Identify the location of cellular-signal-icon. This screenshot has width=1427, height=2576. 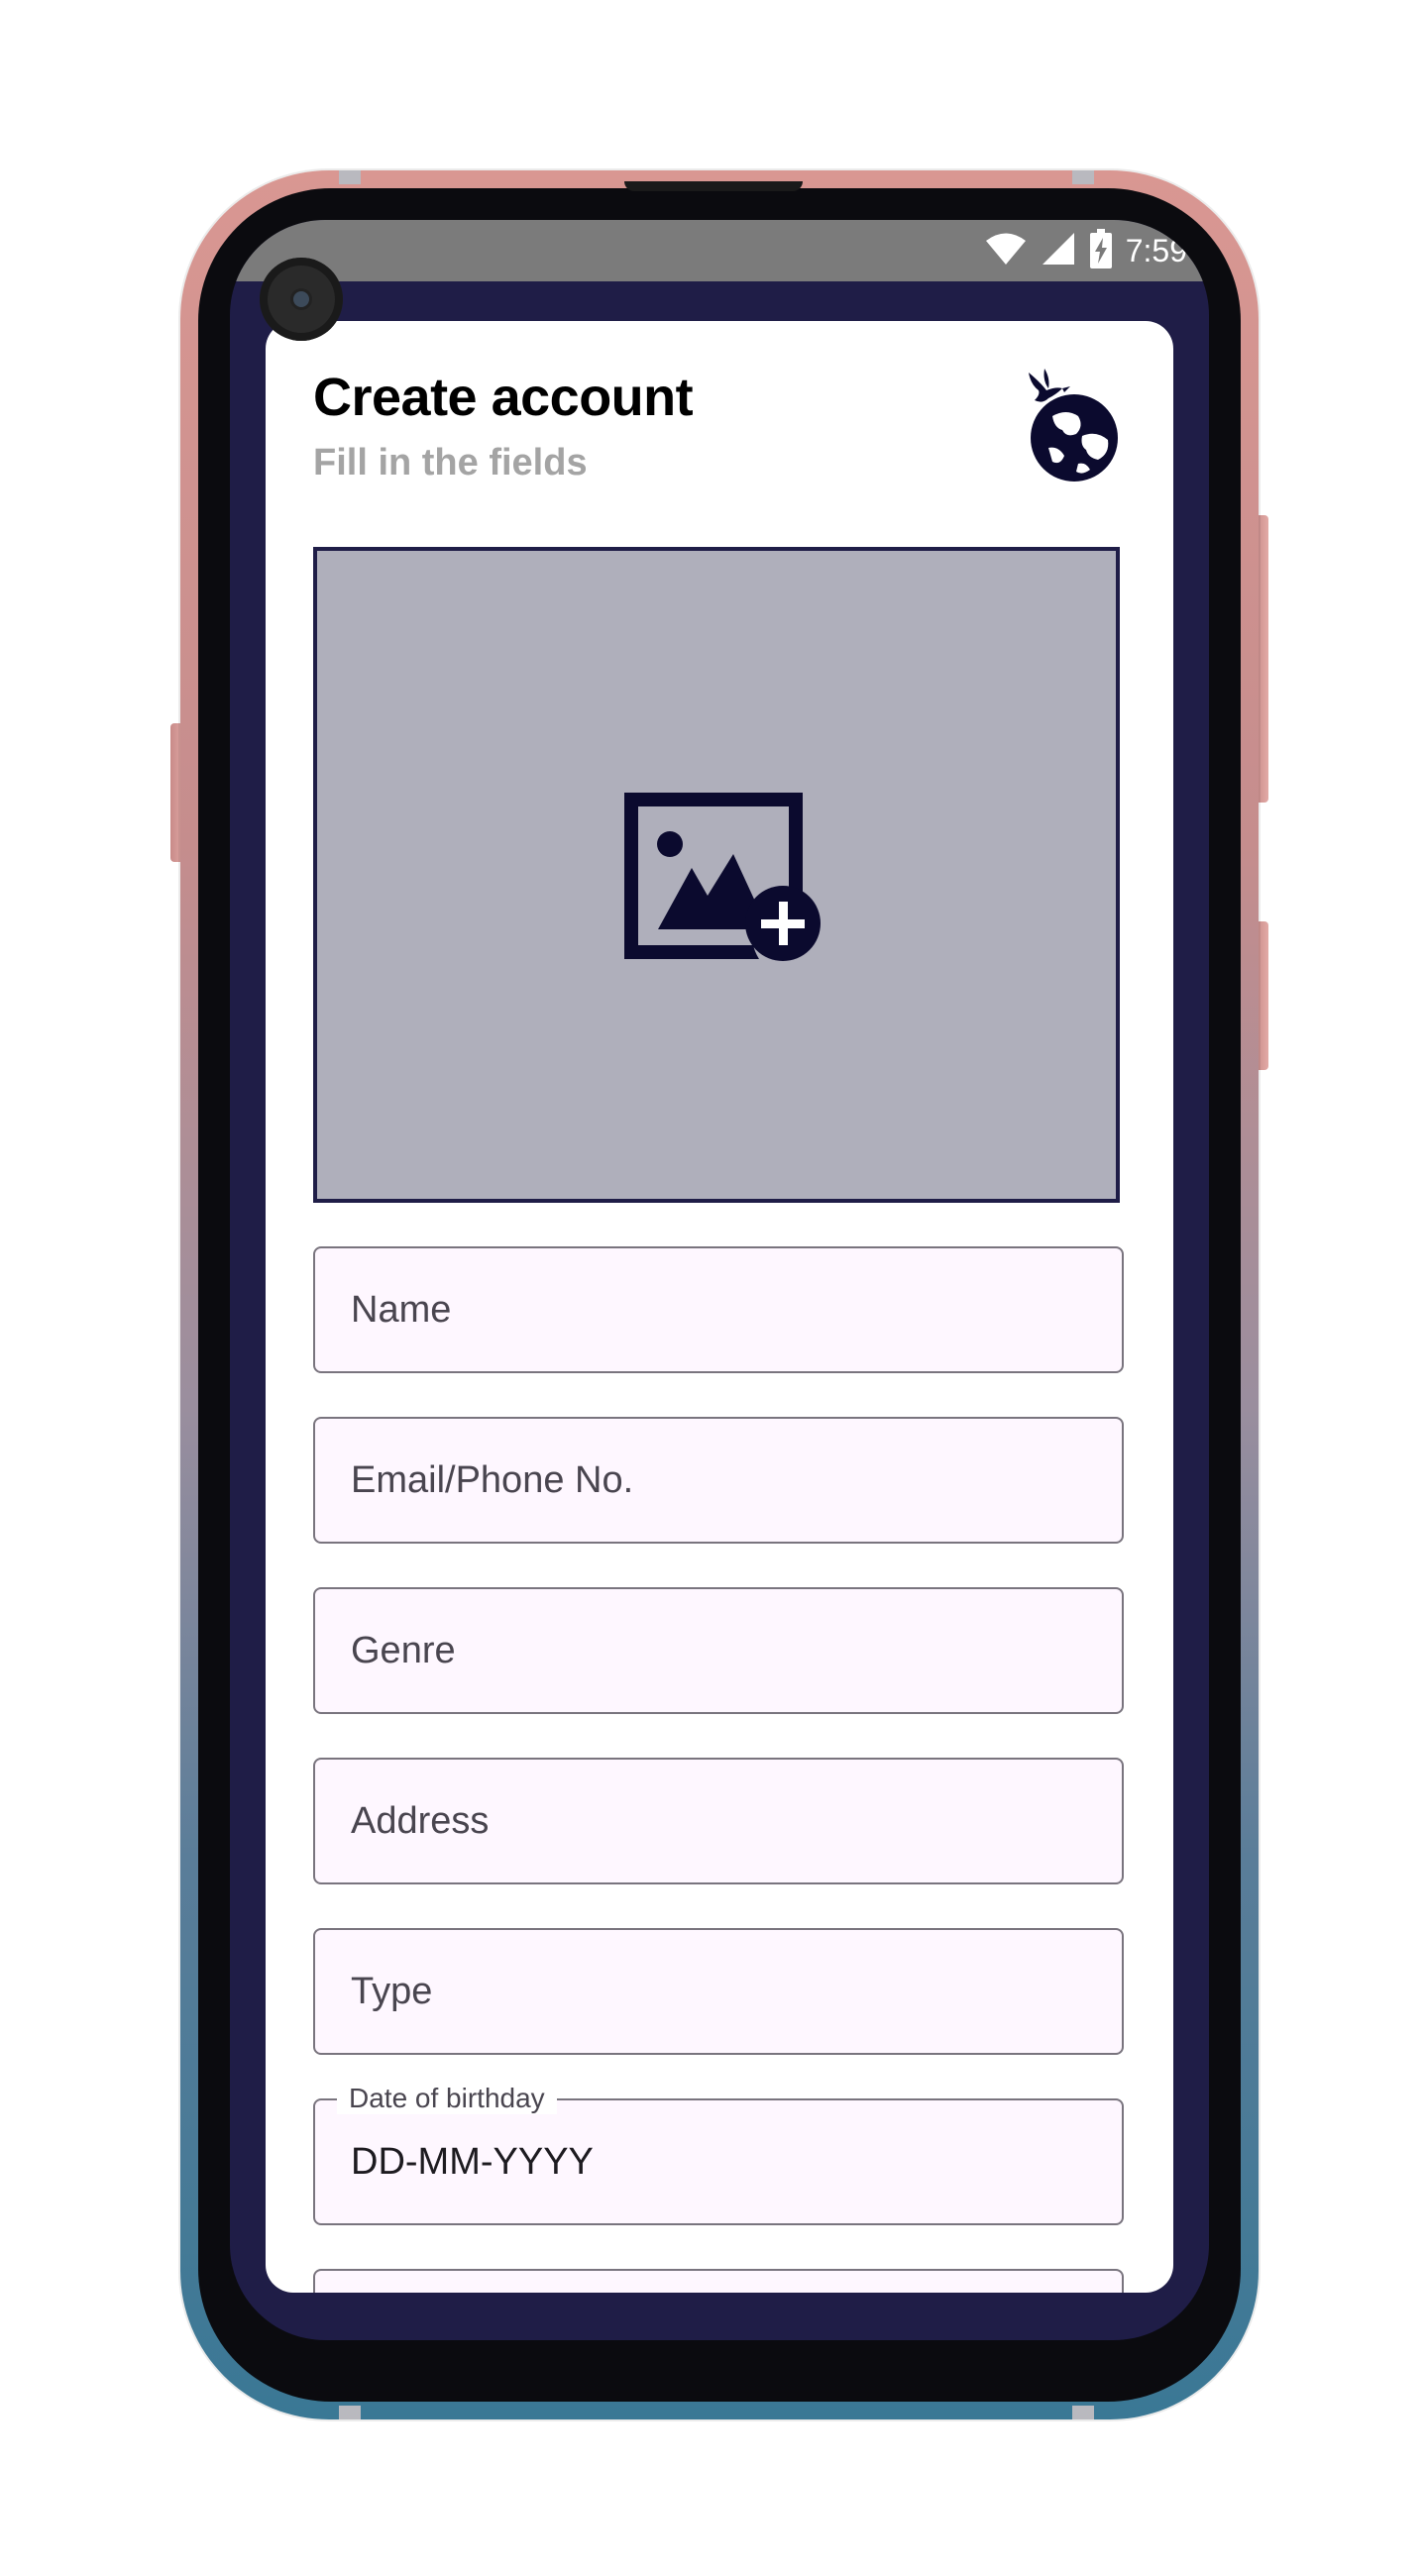
(1058, 251).